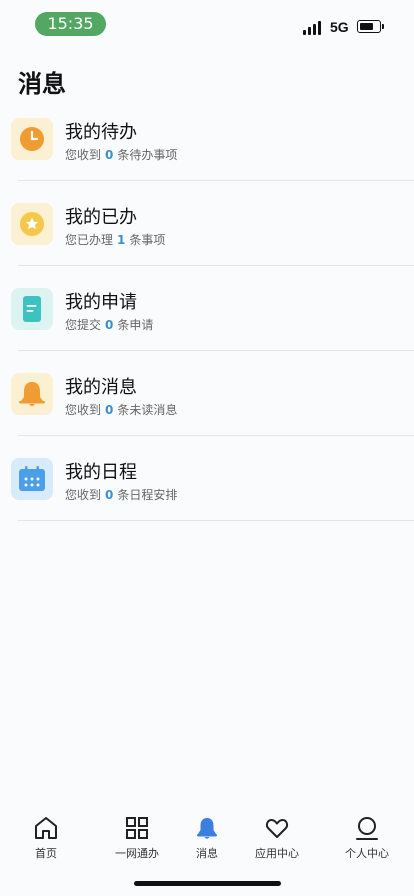 The height and width of the screenshot is (896, 414). Describe the element at coordinates (277, 853) in the screenshot. I see `tab-label: 应用中心` at that location.